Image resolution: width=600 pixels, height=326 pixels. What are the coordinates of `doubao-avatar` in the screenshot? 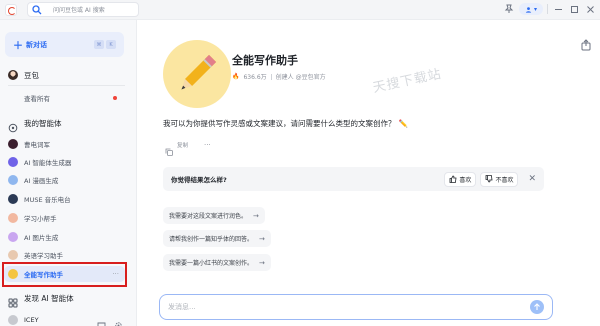 It's located at (13, 75).